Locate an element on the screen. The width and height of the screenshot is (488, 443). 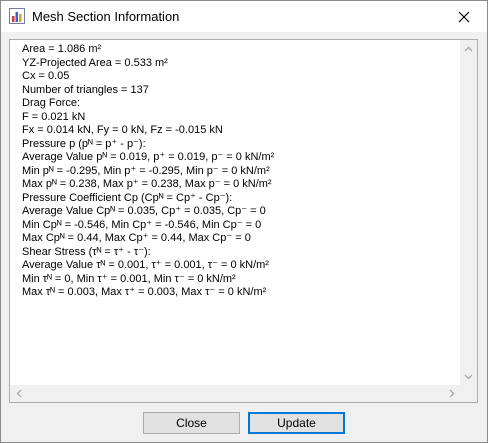
info-line: Drag Force: is located at coordinates (51, 103).